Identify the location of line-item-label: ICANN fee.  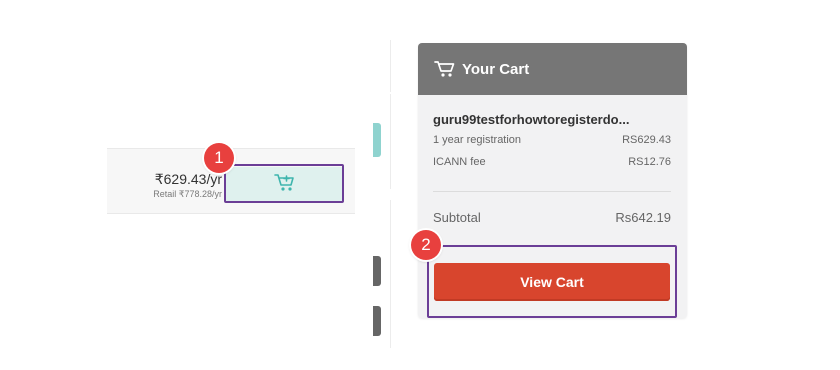
(459, 162).